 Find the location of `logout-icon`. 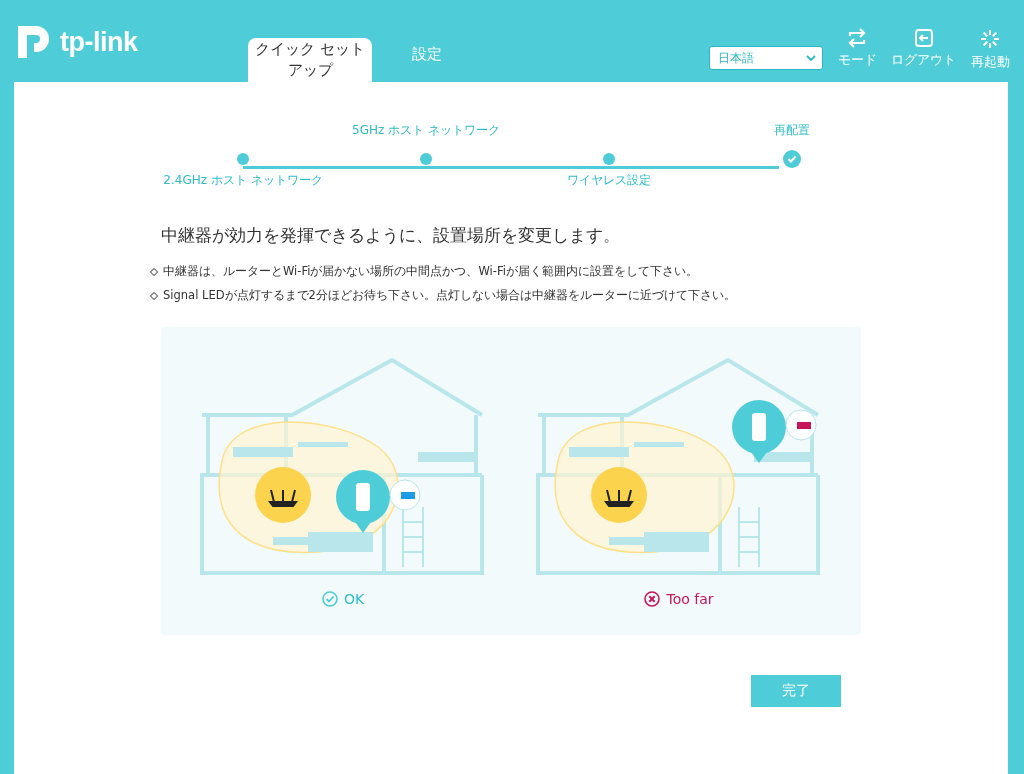

logout-icon is located at coordinates (923, 38).